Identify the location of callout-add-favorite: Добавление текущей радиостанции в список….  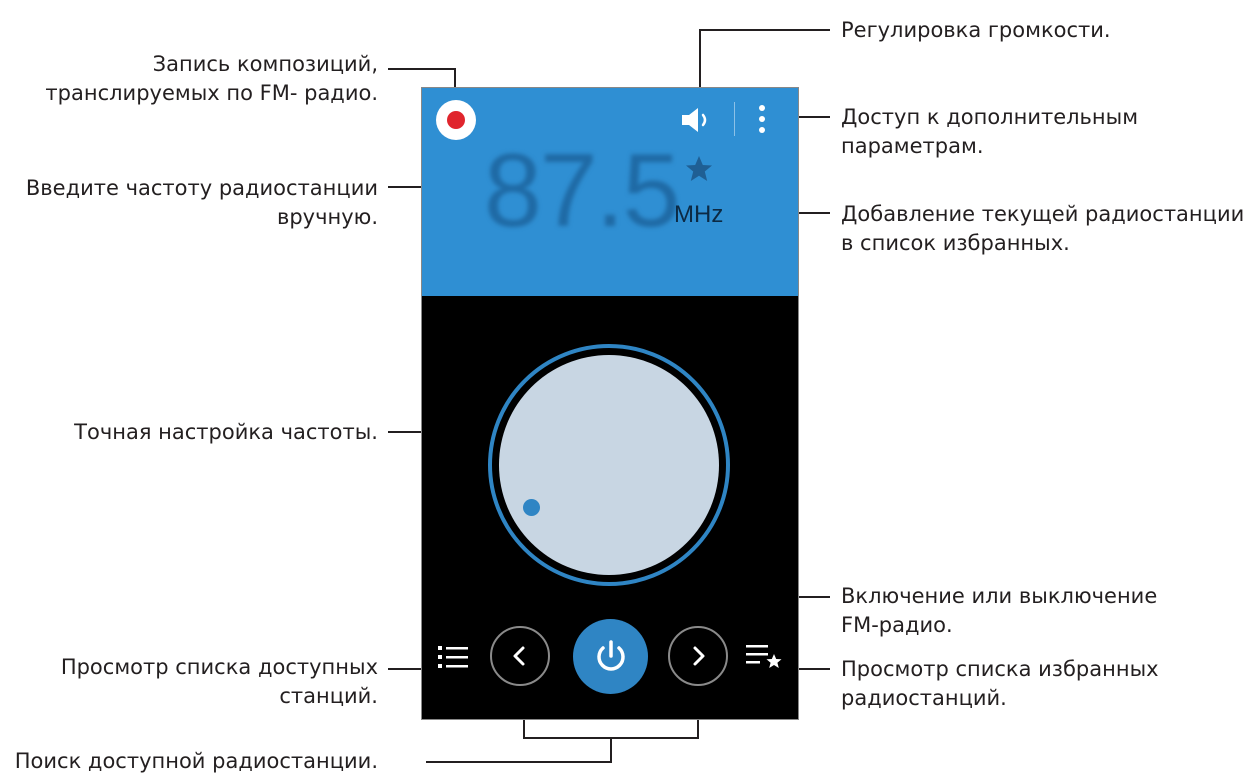
(1043, 228).